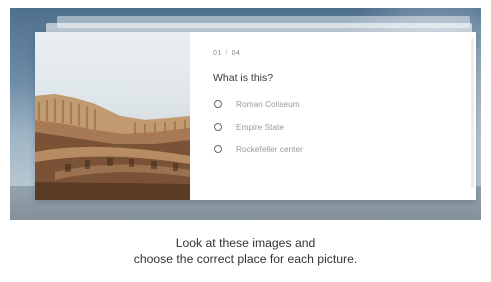  Describe the element at coordinates (269, 149) in the screenshot. I see `option-label: Rockefeller center` at that location.